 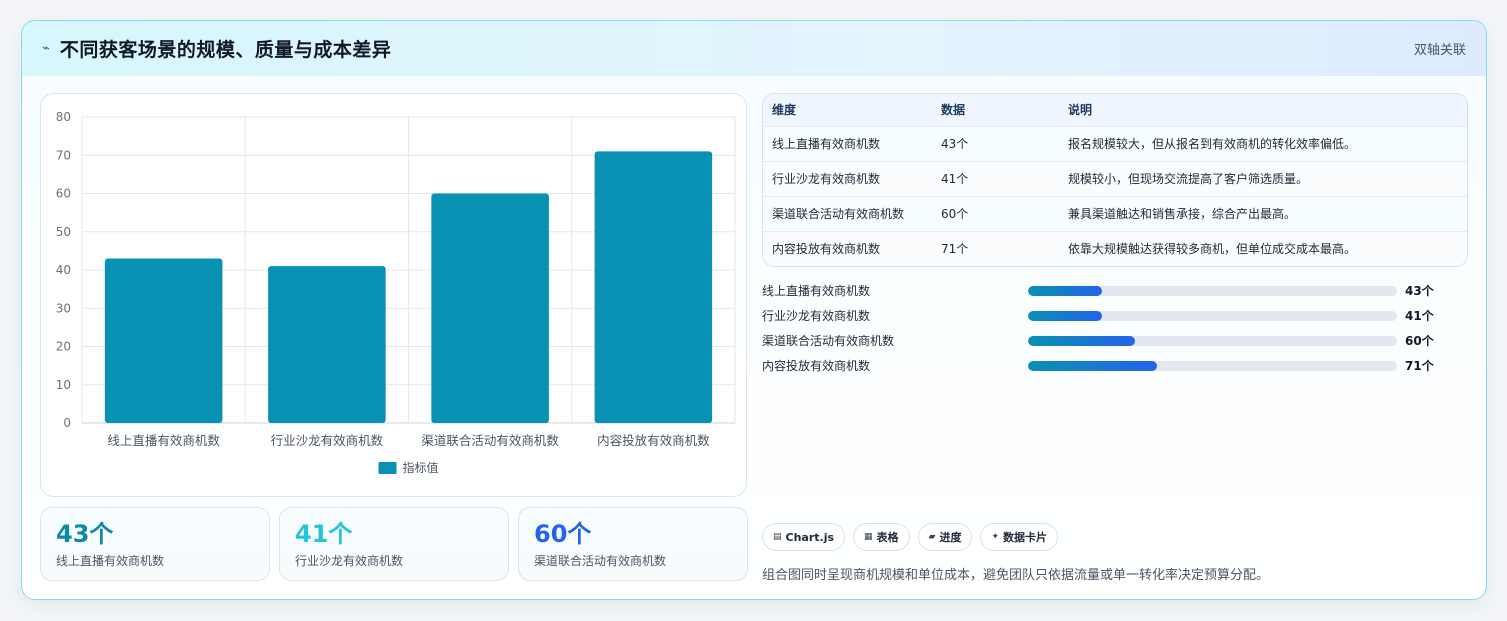 I want to click on progress-row: 行业沙龙有效商机数 41个, so click(x=1115, y=315).